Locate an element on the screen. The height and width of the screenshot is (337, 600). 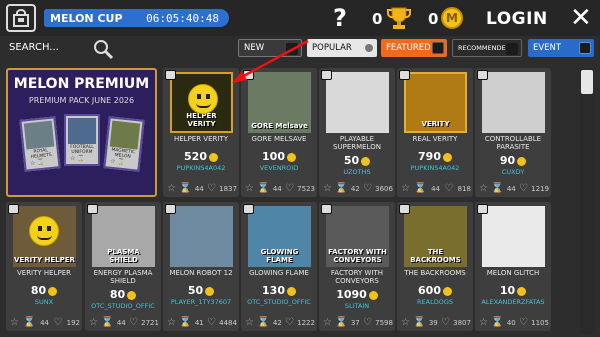
filter-featured-toggle: FEATURED is located at coordinates (414, 48).